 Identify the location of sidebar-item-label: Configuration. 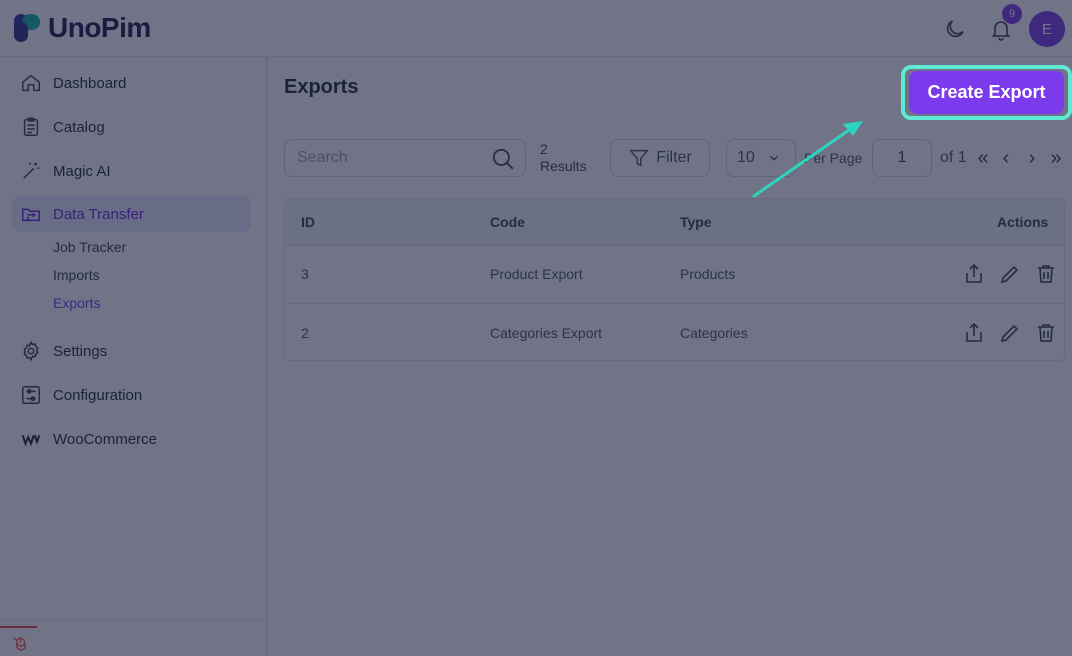
(98, 395).